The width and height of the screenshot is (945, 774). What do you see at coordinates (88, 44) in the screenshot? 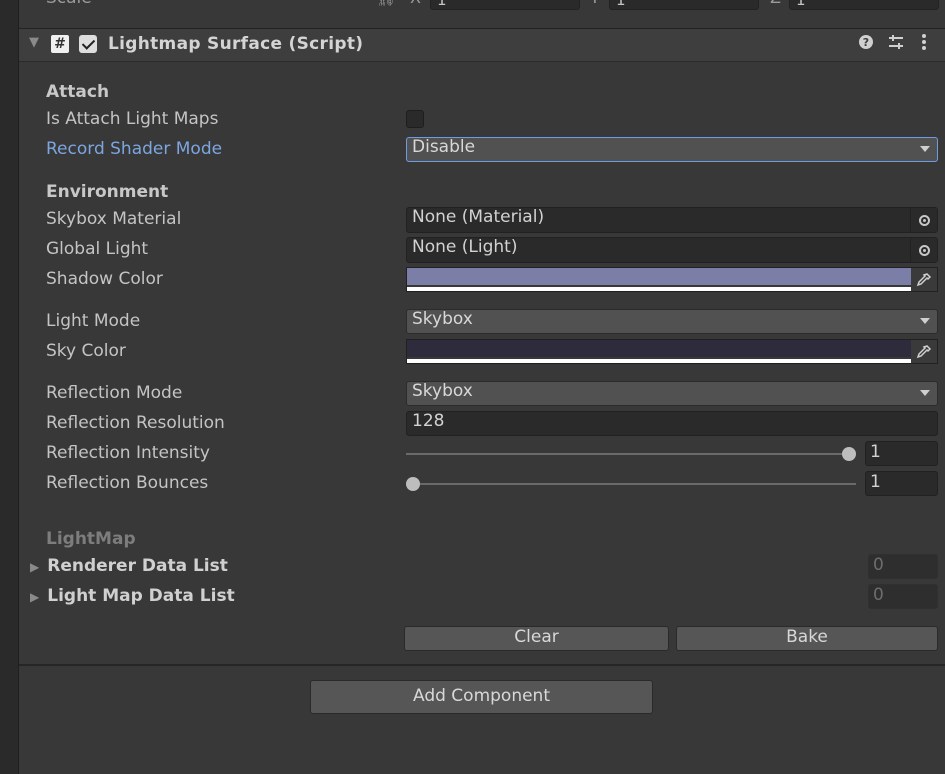
I see `enable-checkbox` at bounding box center [88, 44].